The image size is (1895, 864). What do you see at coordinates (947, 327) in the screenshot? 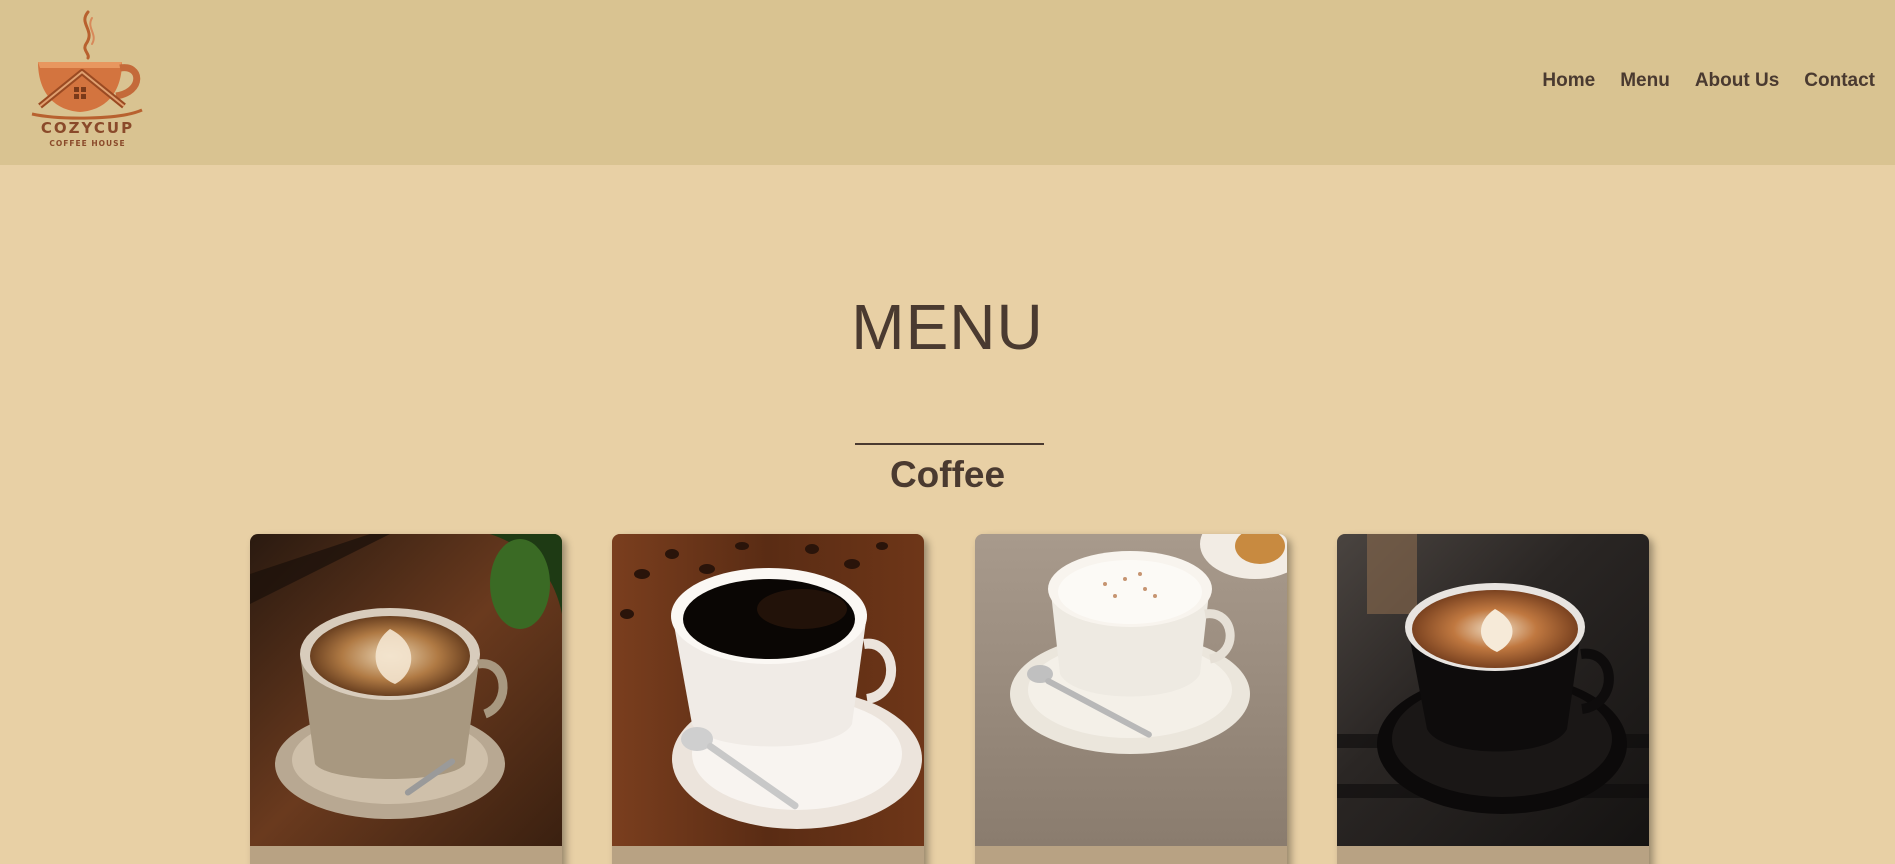
I see `page-title: MENU` at bounding box center [947, 327].